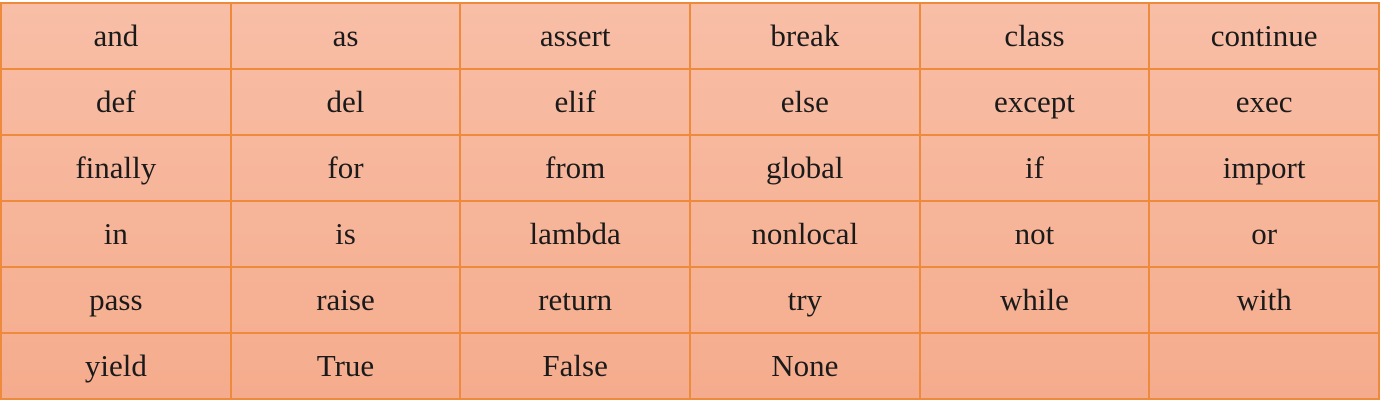  I want to click on table-cell: None, so click(804, 366).